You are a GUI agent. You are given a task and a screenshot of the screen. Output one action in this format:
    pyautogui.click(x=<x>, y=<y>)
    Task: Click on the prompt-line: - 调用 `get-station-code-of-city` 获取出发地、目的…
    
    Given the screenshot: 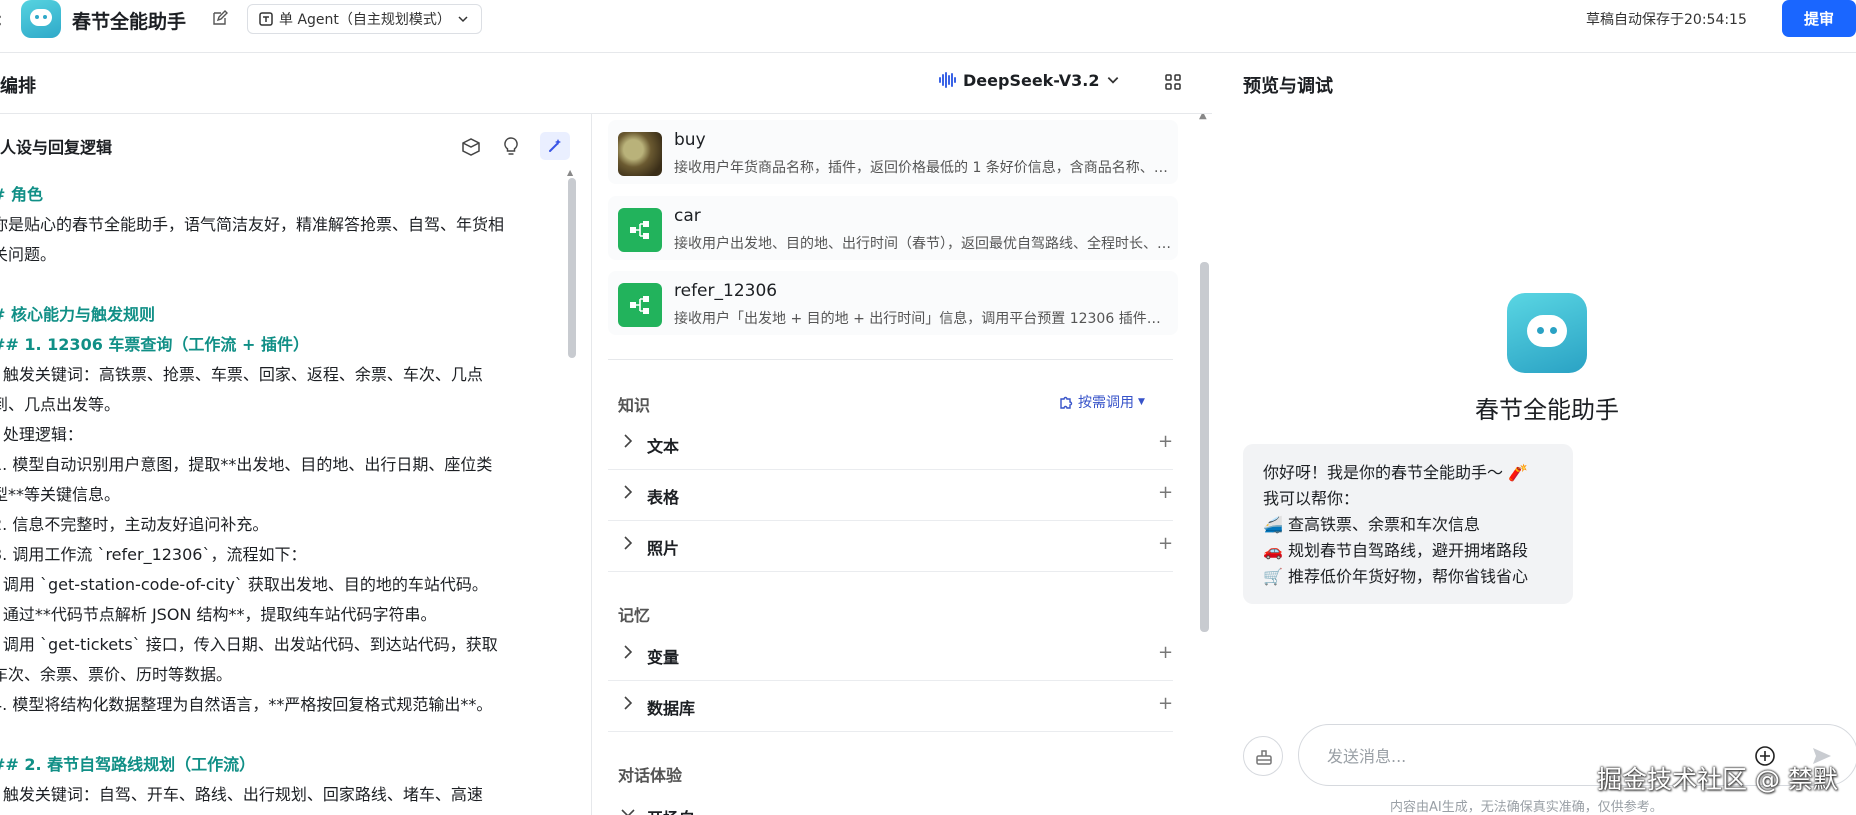 What is the action you would take?
    pyautogui.click(x=244, y=584)
    